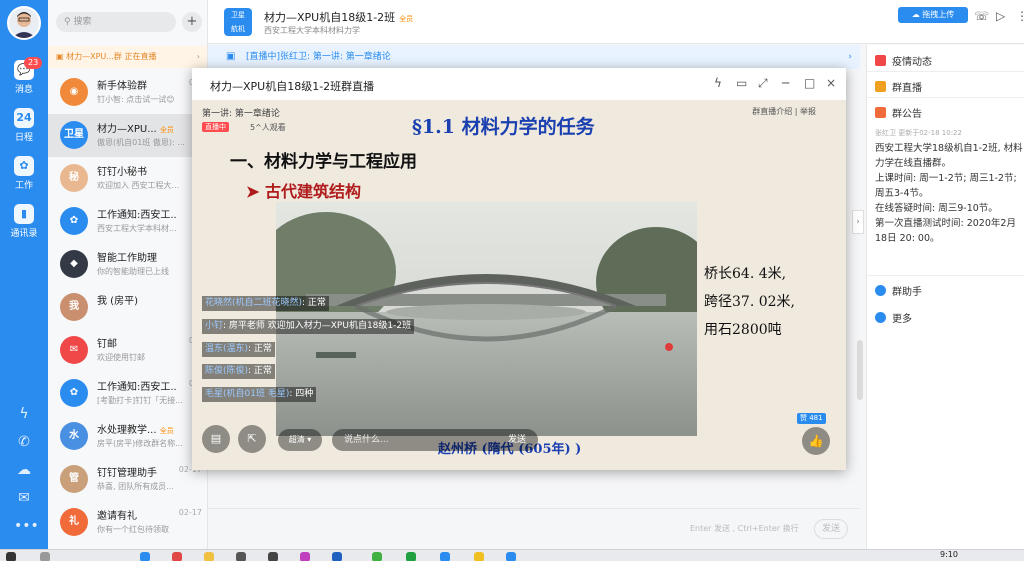 The width and height of the screenshot is (1024, 561). What do you see at coordinates (127, 436) in the screenshot?
I see `conversation-item: 水水处理教学... 全员房平(房平)修改群名称...02` at bounding box center [127, 436].